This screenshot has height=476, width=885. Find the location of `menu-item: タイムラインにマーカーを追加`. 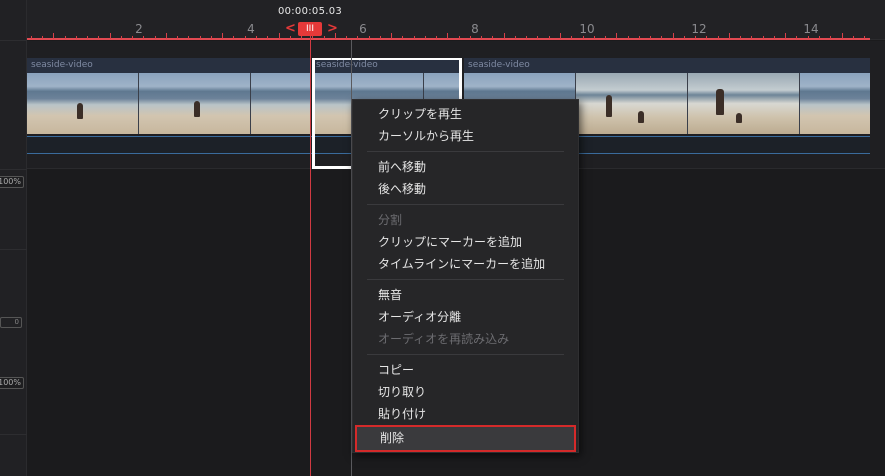

menu-item: タイムラインにマーカーを追加 is located at coordinates (465, 264).